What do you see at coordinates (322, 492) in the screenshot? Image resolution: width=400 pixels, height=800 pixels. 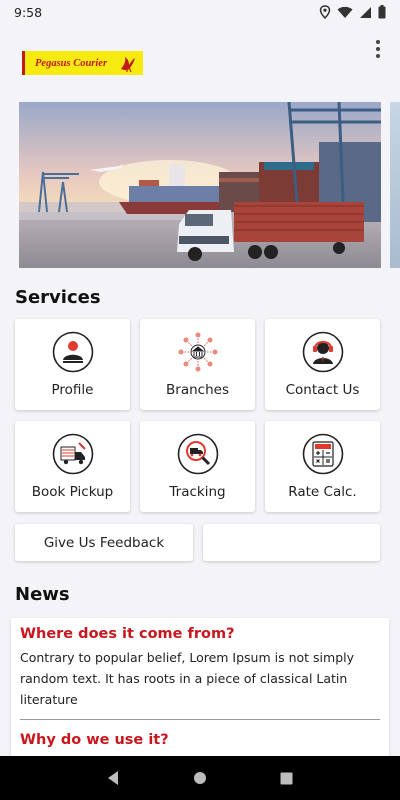 I see `service-label: Rate Calc.` at bounding box center [322, 492].